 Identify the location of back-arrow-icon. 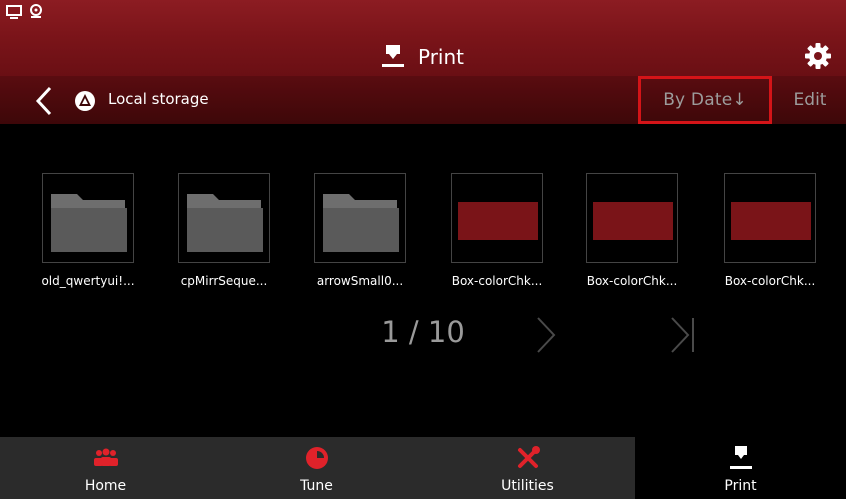
(44, 101).